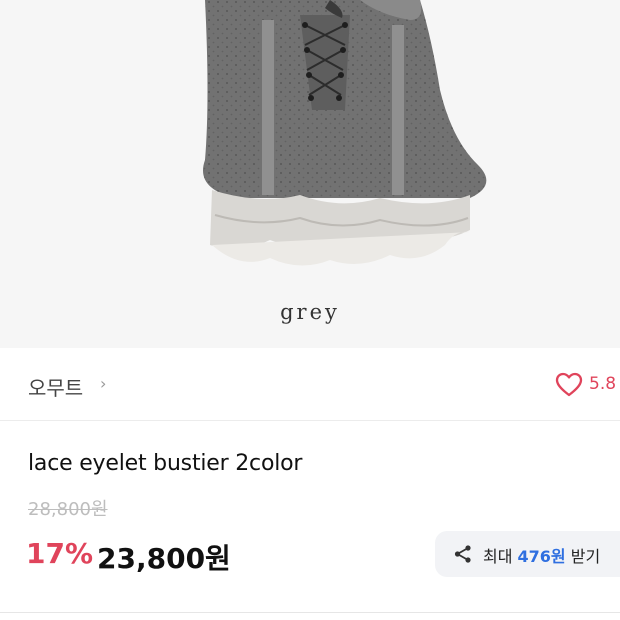  What do you see at coordinates (583, 556) in the screenshot?
I see `coupon-suffix: 받기` at bounding box center [583, 556].